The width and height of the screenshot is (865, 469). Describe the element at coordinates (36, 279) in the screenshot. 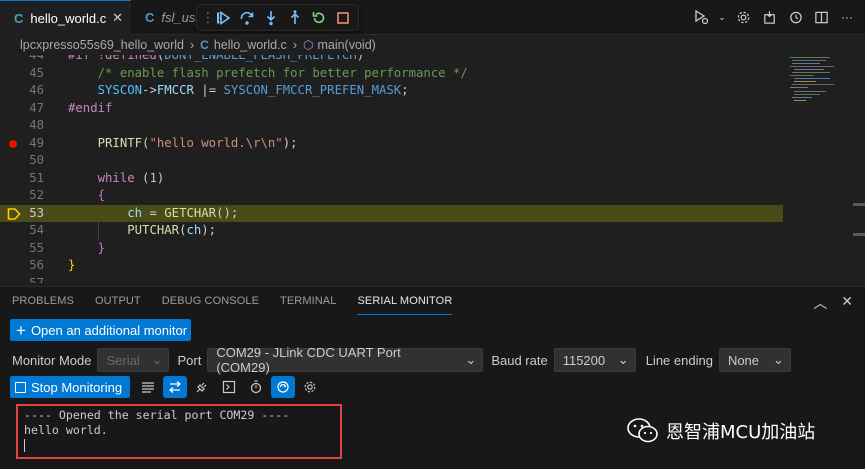

I see `code-line-57: 57` at that location.